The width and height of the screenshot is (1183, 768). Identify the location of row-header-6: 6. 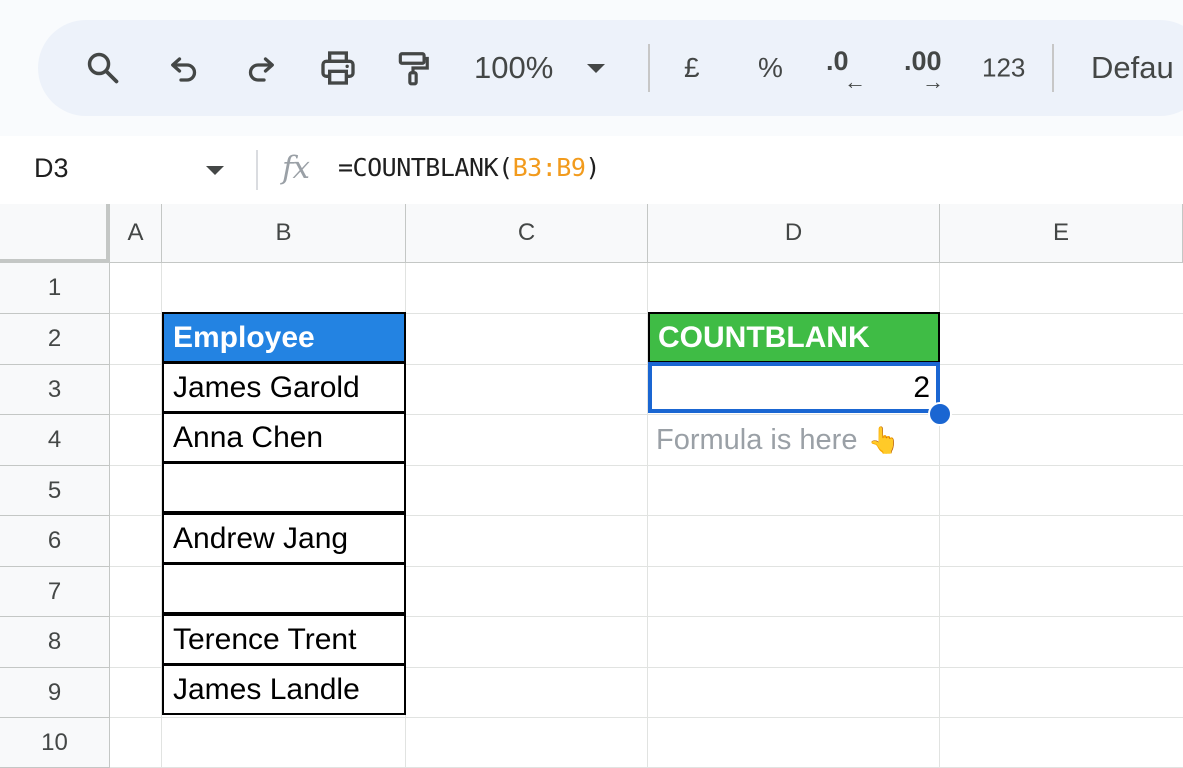
(55, 541).